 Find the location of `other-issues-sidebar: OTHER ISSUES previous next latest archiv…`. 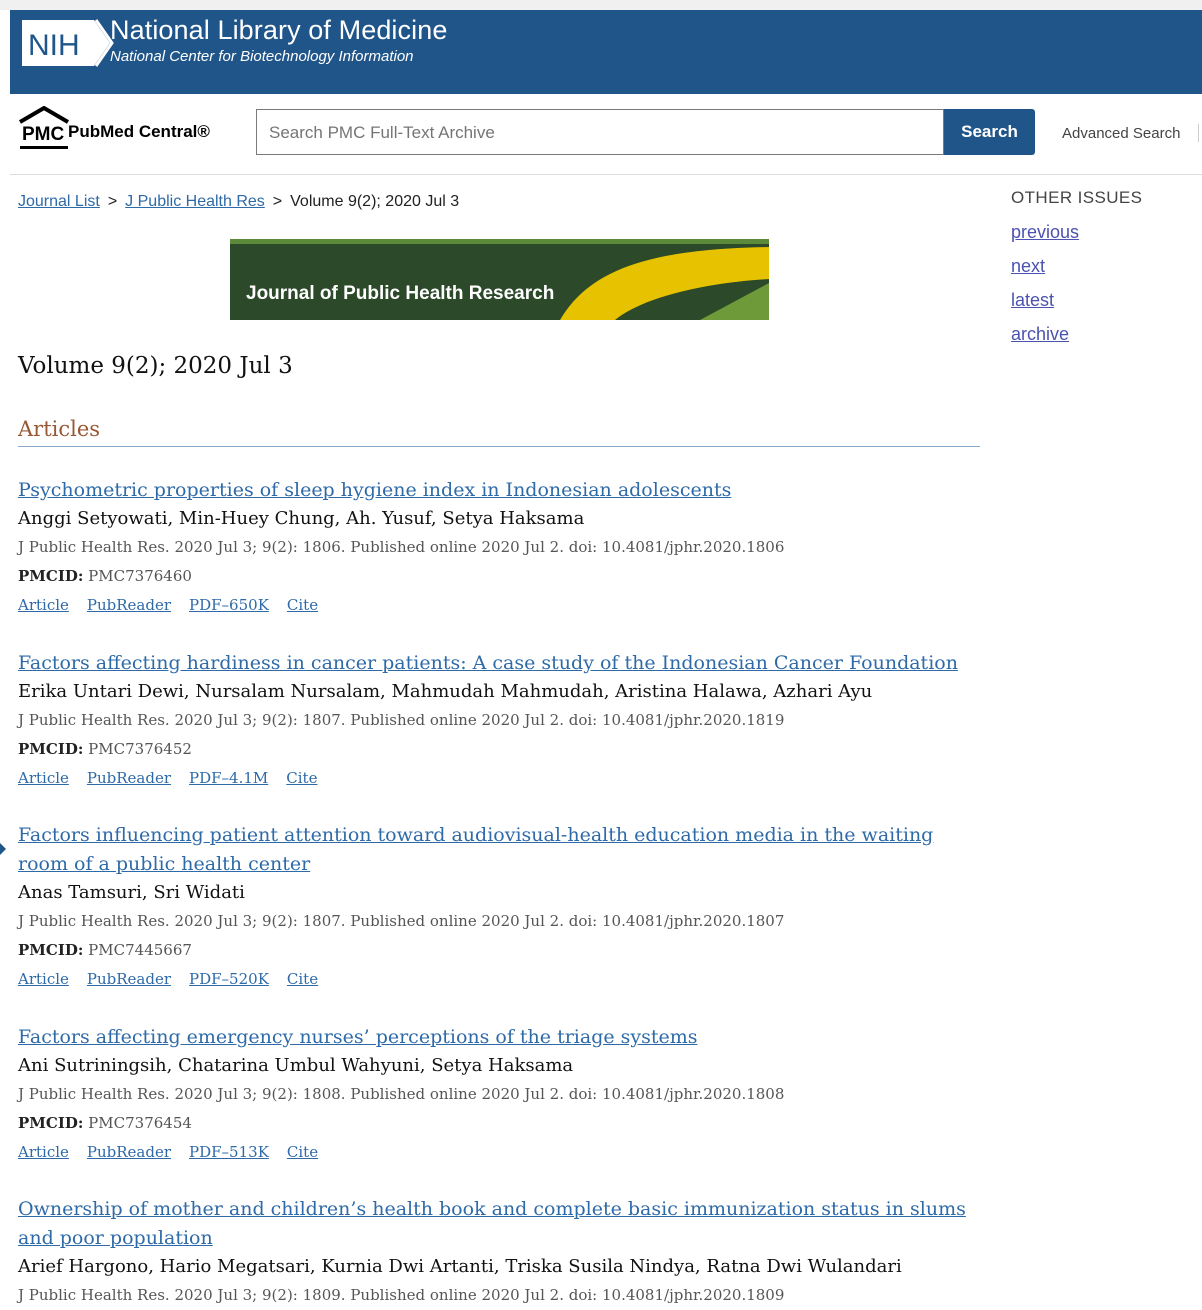

other-issues-sidebar: OTHER ISSUES previous next latest archiv… is located at coordinates (1076, 273).